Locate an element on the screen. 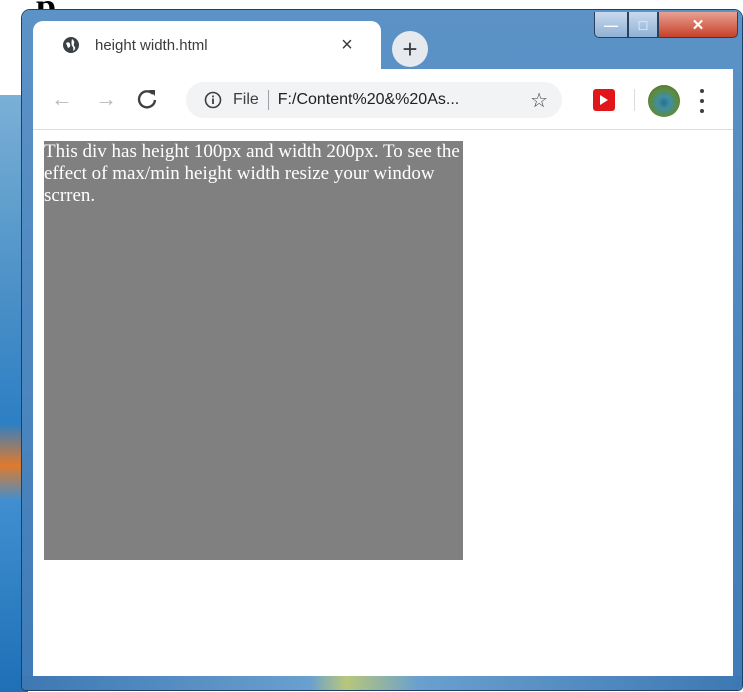 The height and width of the screenshot is (692, 743). address-bar: File F:/Content%20&%20As... ☆ is located at coordinates (374, 100).